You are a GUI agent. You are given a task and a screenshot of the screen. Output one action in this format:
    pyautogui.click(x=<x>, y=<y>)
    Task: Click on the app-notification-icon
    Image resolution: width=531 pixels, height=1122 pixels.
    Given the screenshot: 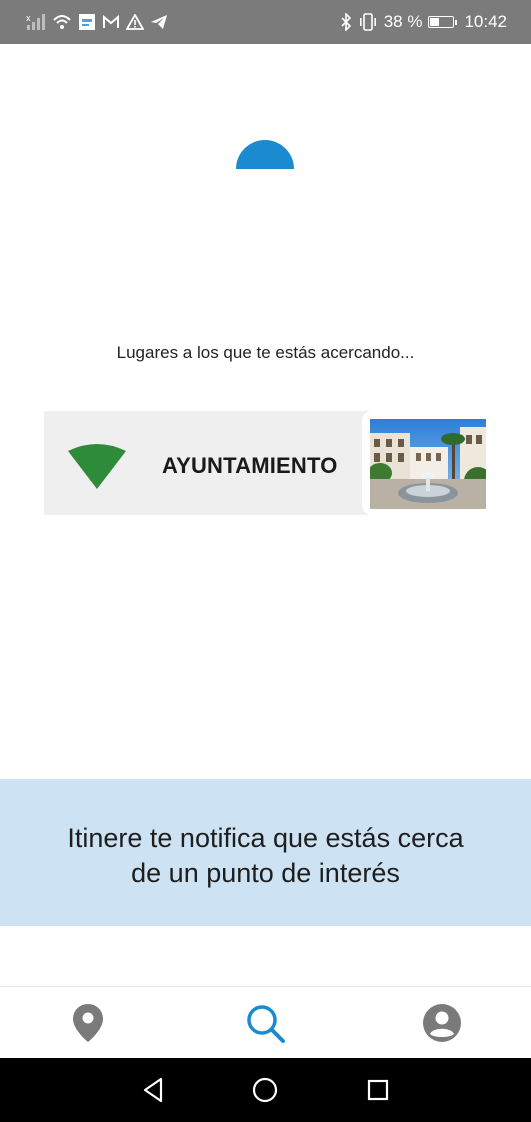 What is the action you would take?
    pyautogui.click(x=87, y=22)
    